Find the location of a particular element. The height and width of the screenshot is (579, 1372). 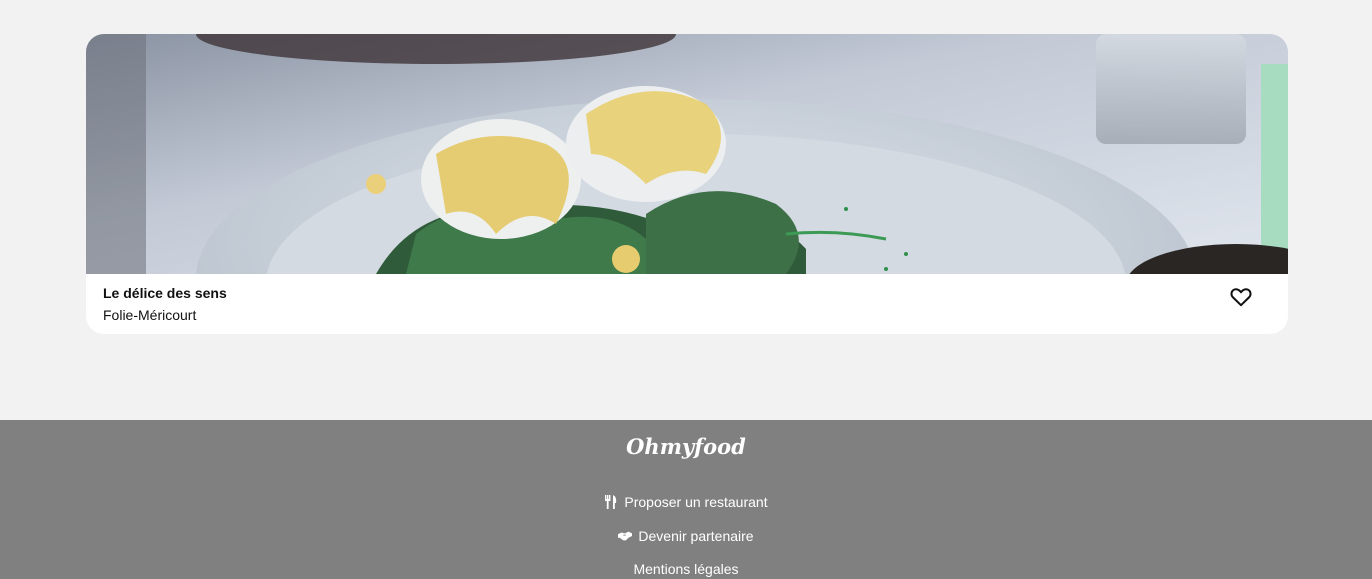

footer-link-propose-restaurant: Proposer un restaurant is located at coordinates (686, 502).